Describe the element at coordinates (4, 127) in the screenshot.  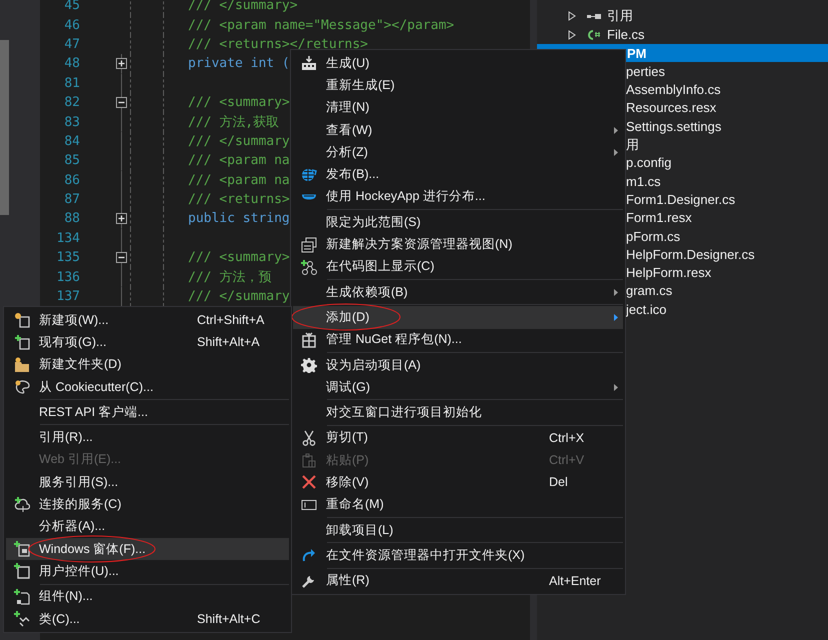
I see `scrollbar-thumb` at that location.